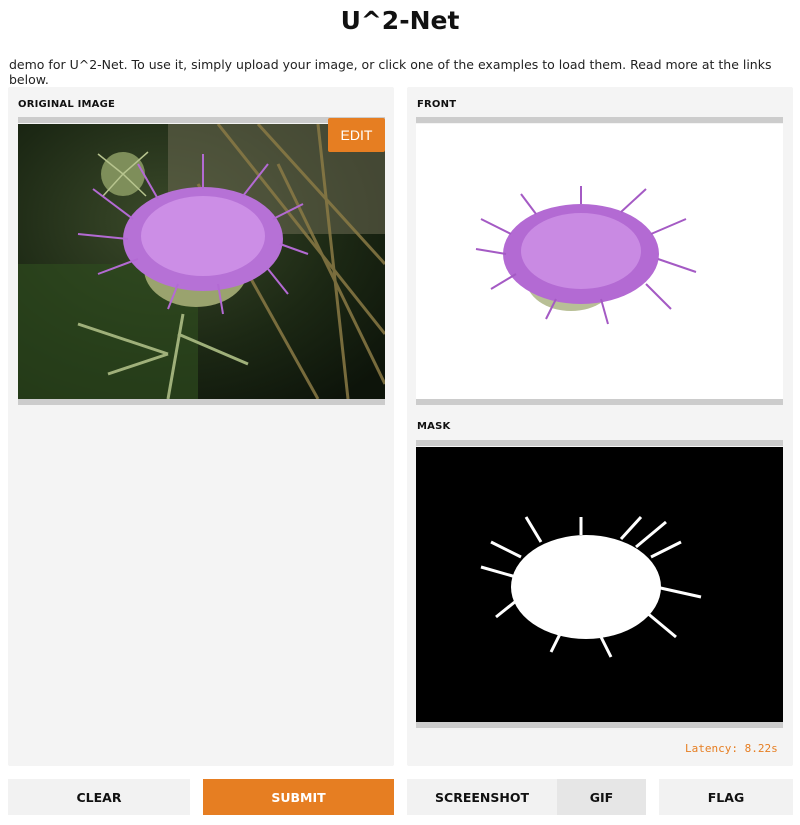 The width and height of the screenshot is (800, 825). What do you see at coordinates (599, 443) in the screenshot?
I see `mask-top-bar` at bounding box center [599, 443].